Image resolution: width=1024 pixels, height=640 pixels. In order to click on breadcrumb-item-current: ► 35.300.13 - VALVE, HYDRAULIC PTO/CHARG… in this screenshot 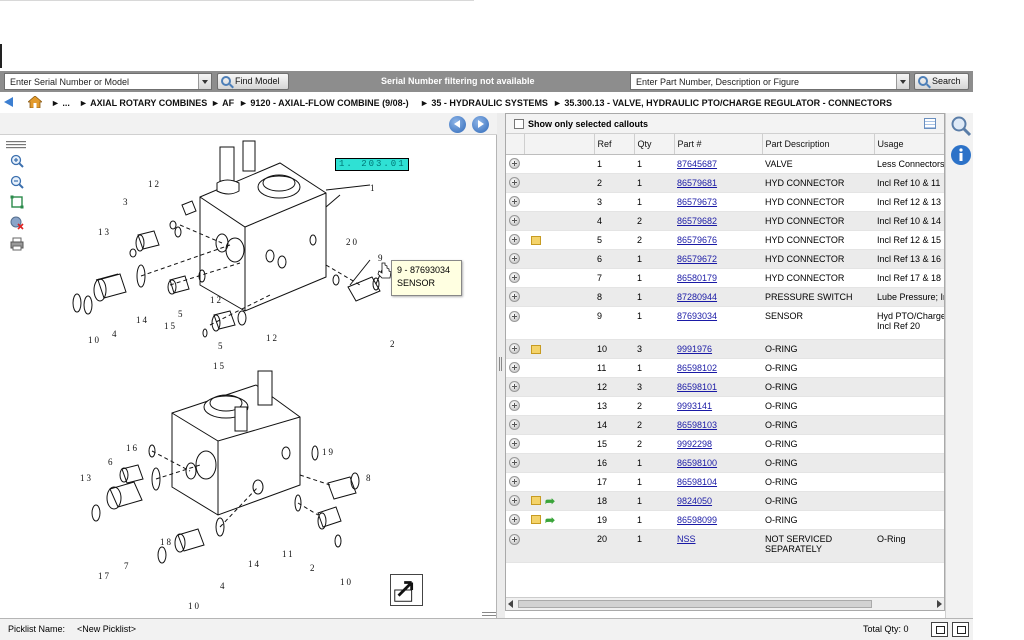, I will do `click(722, 103)`.